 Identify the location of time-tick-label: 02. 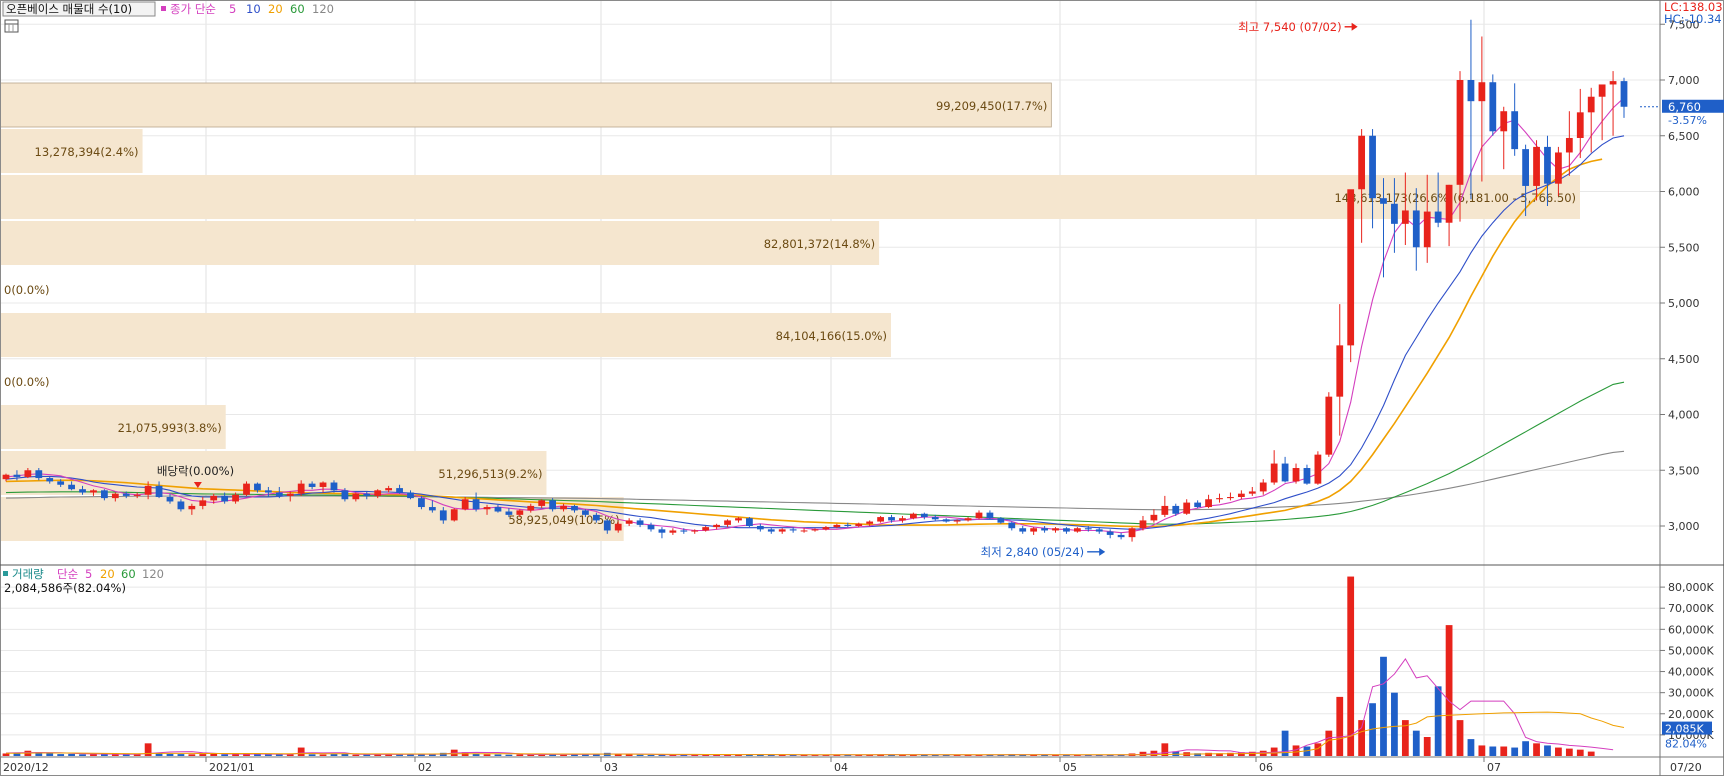
(425, 767).